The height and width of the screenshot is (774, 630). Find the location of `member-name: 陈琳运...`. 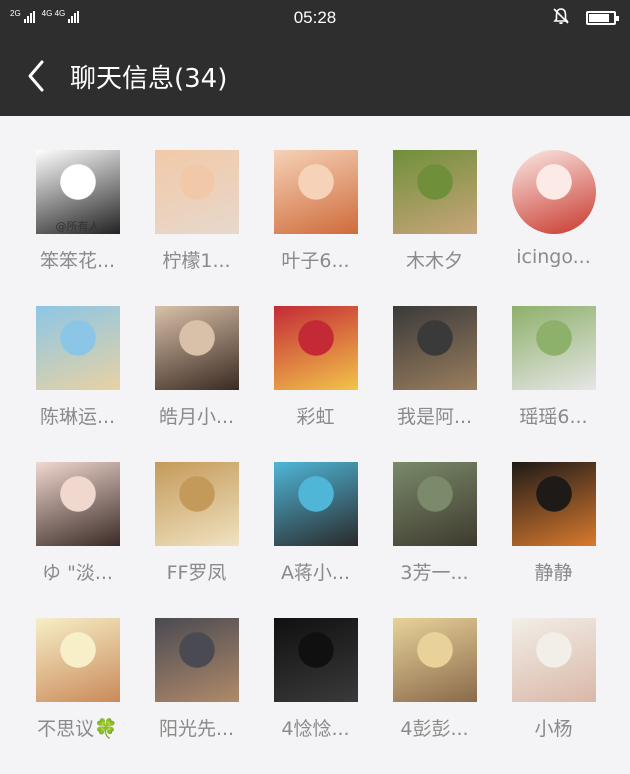

member-name: 陈琳运... is located at coordinates (77, 417).